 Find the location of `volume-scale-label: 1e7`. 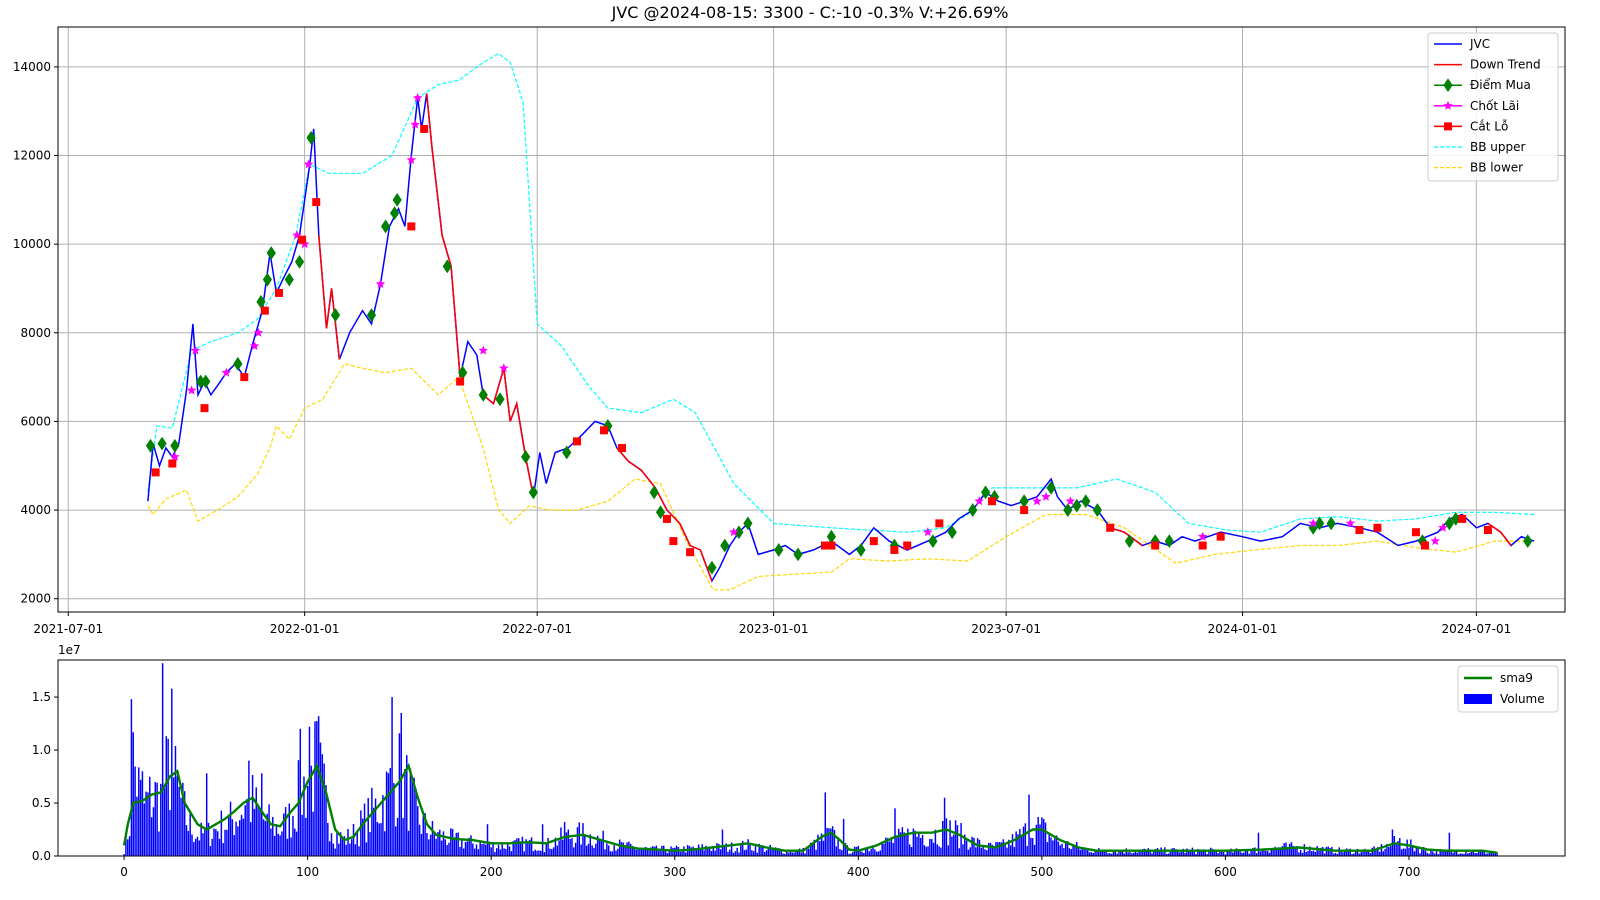

volume-scale-label: 1e7 is located at coordinates (69, 650).